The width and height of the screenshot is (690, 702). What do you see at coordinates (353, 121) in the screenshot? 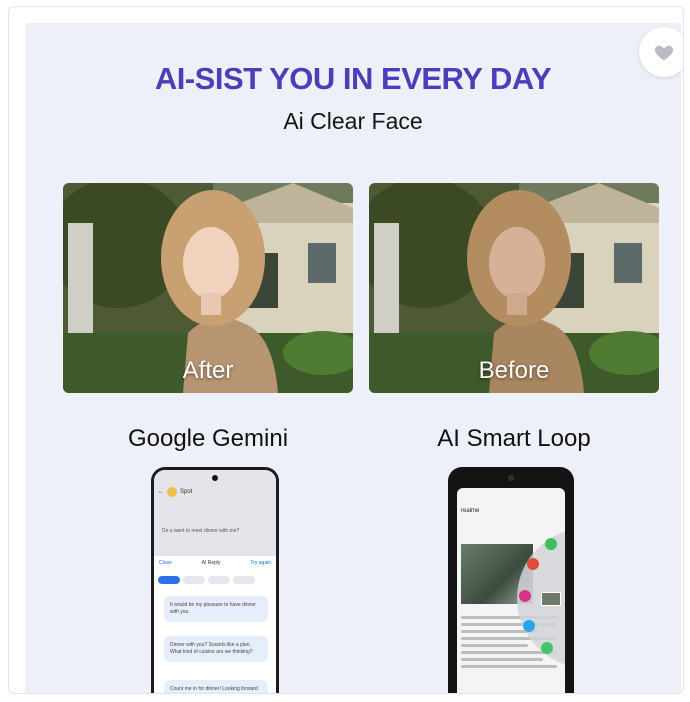
I see `banner-subline: Ai Clear Face` at bounding box center [353, 121].